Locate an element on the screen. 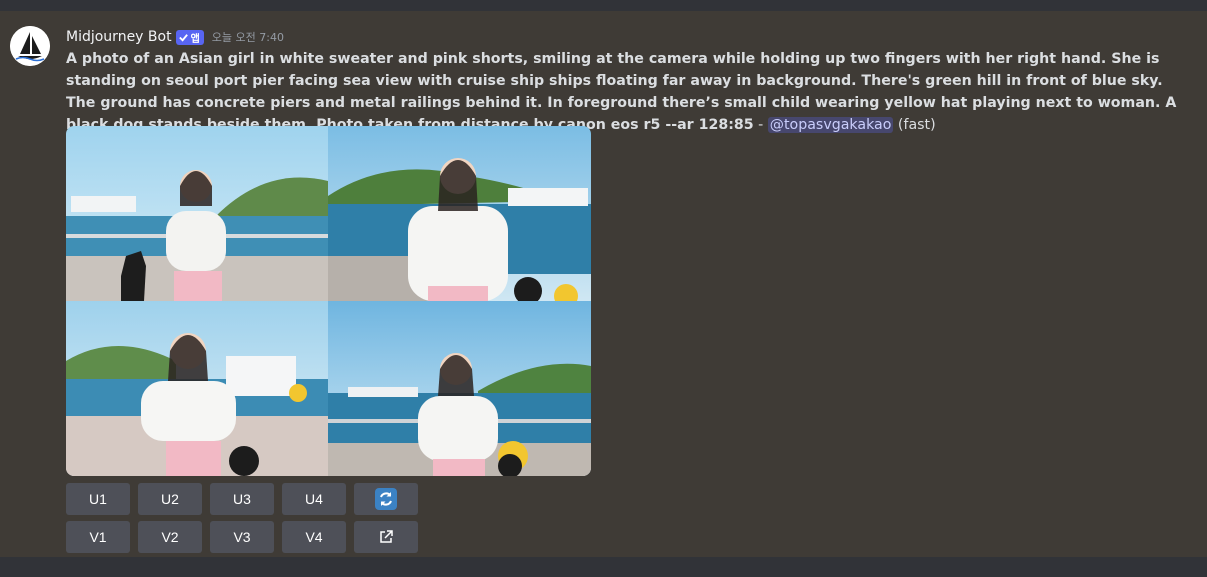  user-mention: @topasvgakakao is located at coordinates (830, 125).